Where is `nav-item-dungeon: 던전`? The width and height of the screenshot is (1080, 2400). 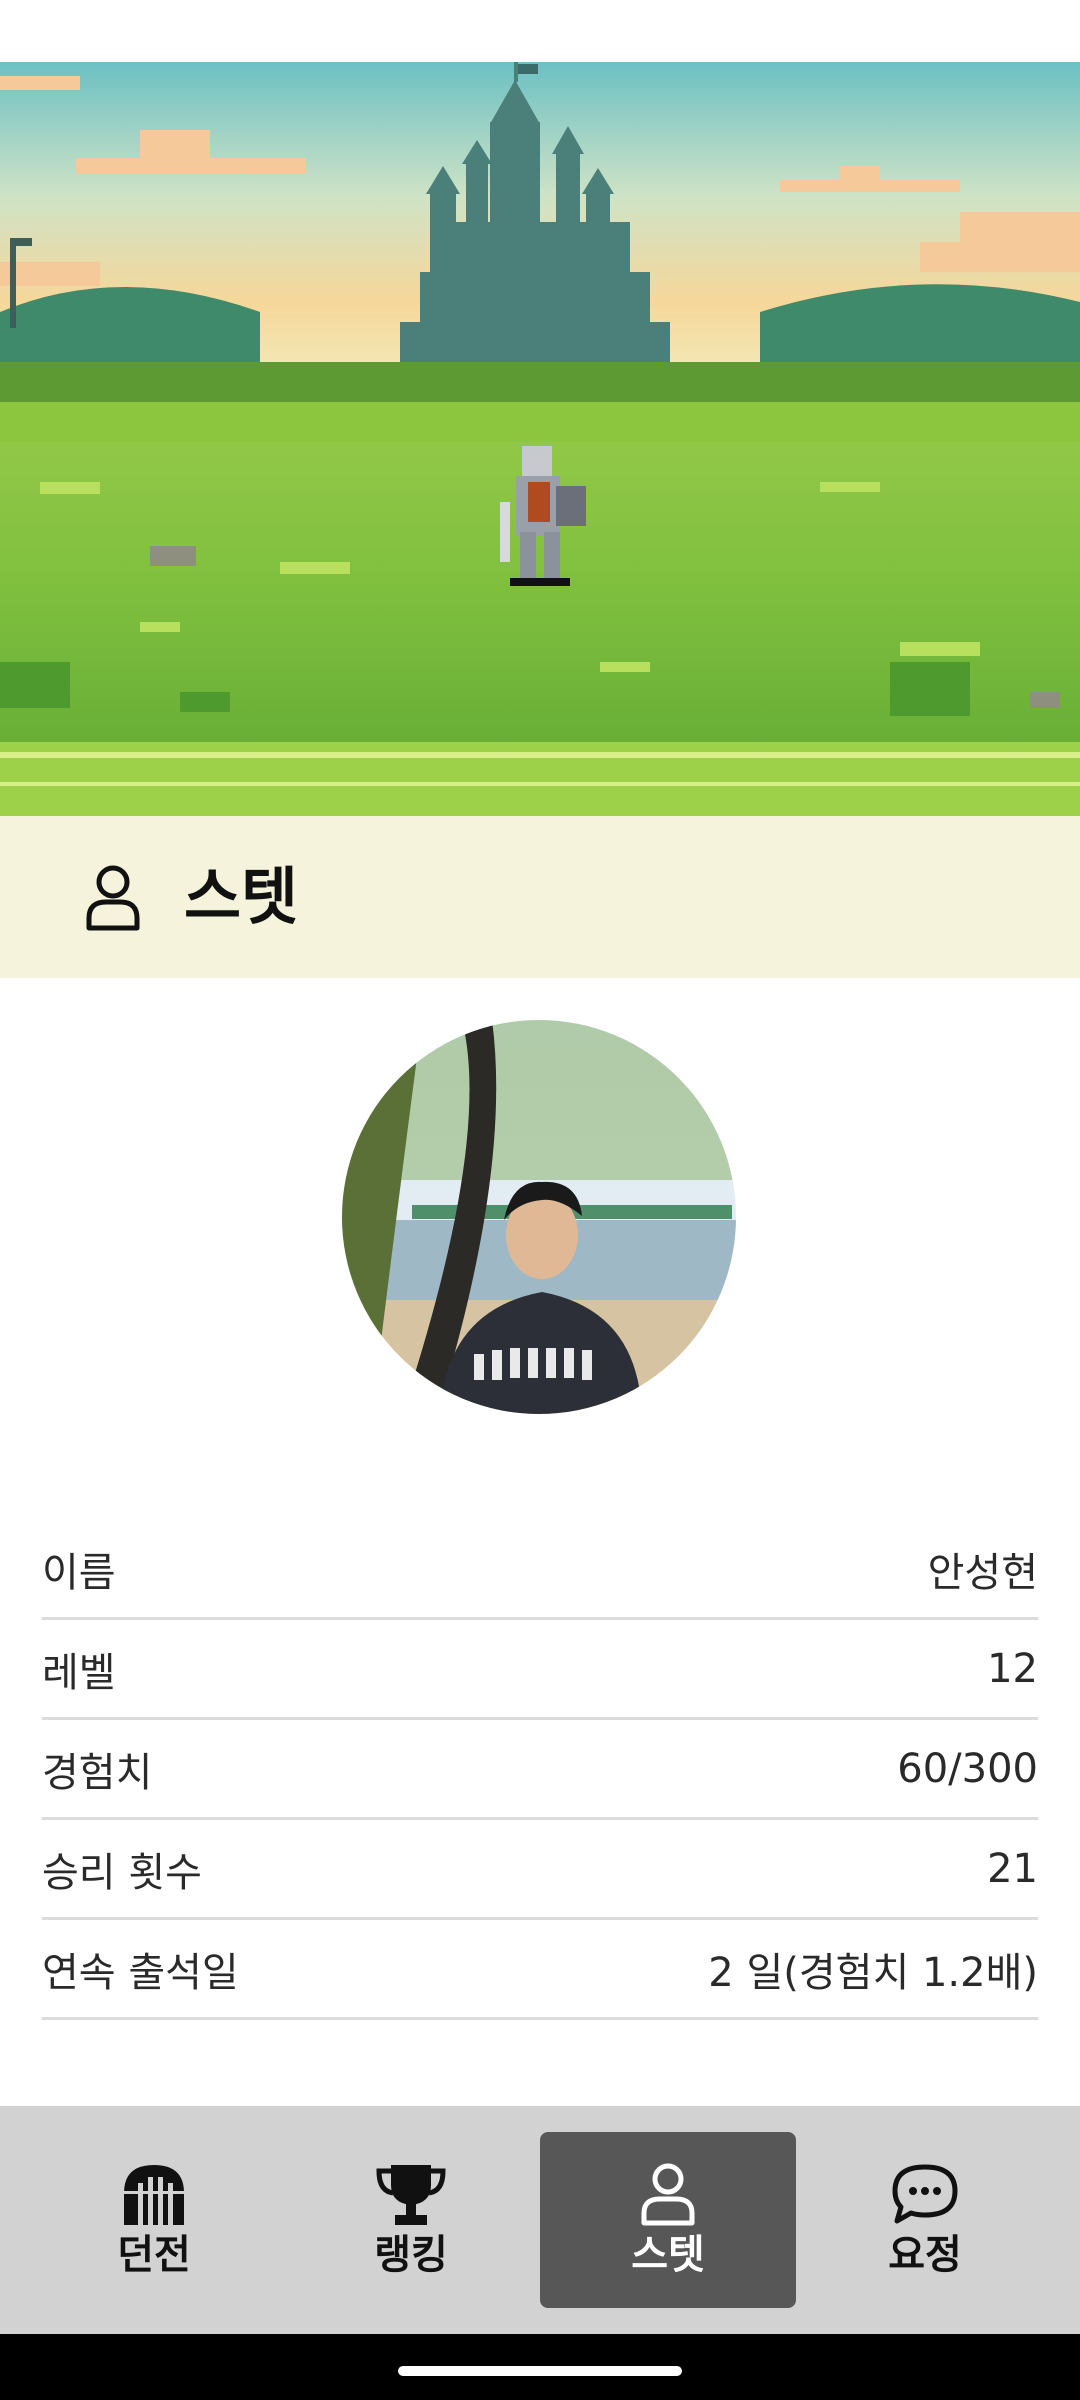
nav-item-dungeon: 던전 is located at coordinates (154, 2220).